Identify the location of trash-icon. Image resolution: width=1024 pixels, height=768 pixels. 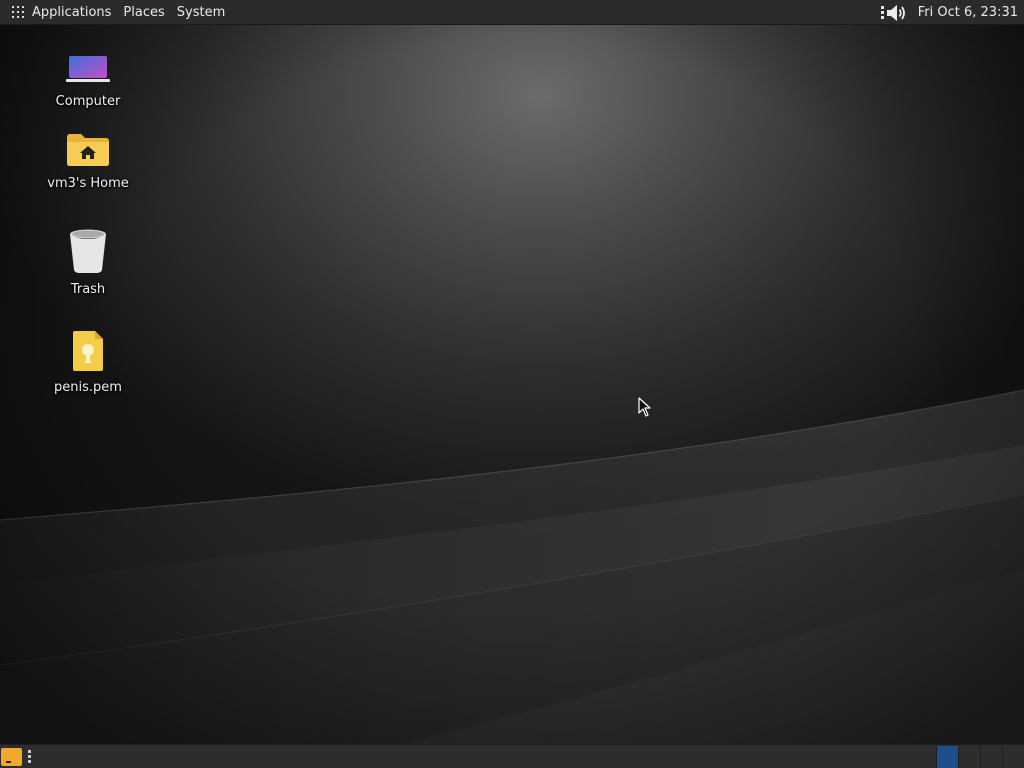
(88, 253).